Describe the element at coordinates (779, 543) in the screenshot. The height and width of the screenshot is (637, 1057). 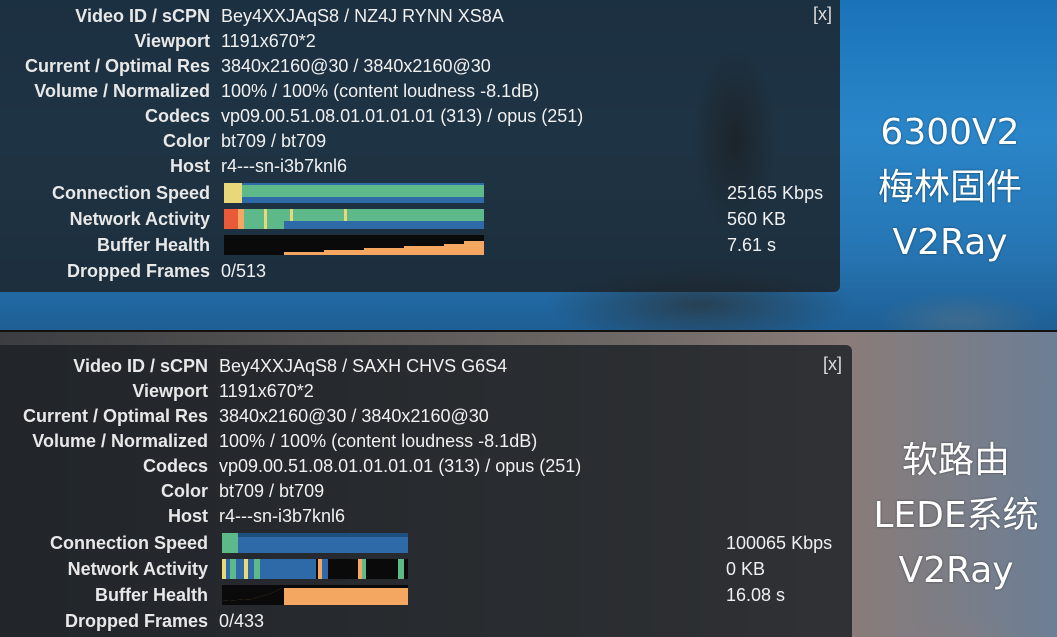
I see `connection-speed-value: 100065 Kbps` at that location.